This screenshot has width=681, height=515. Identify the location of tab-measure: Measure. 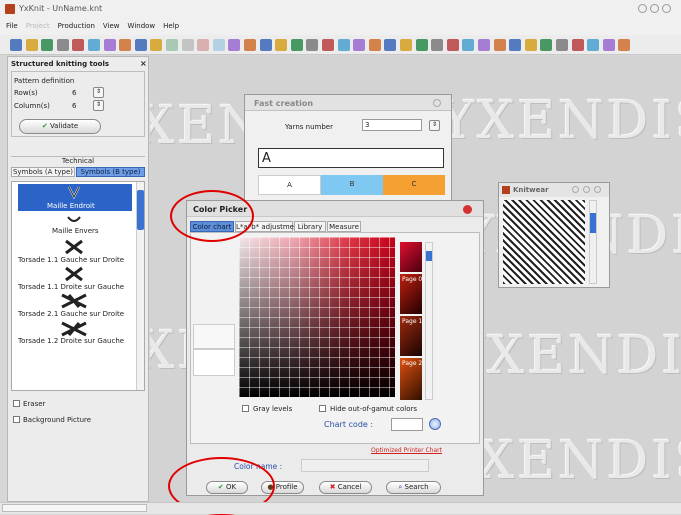
(344, 226).